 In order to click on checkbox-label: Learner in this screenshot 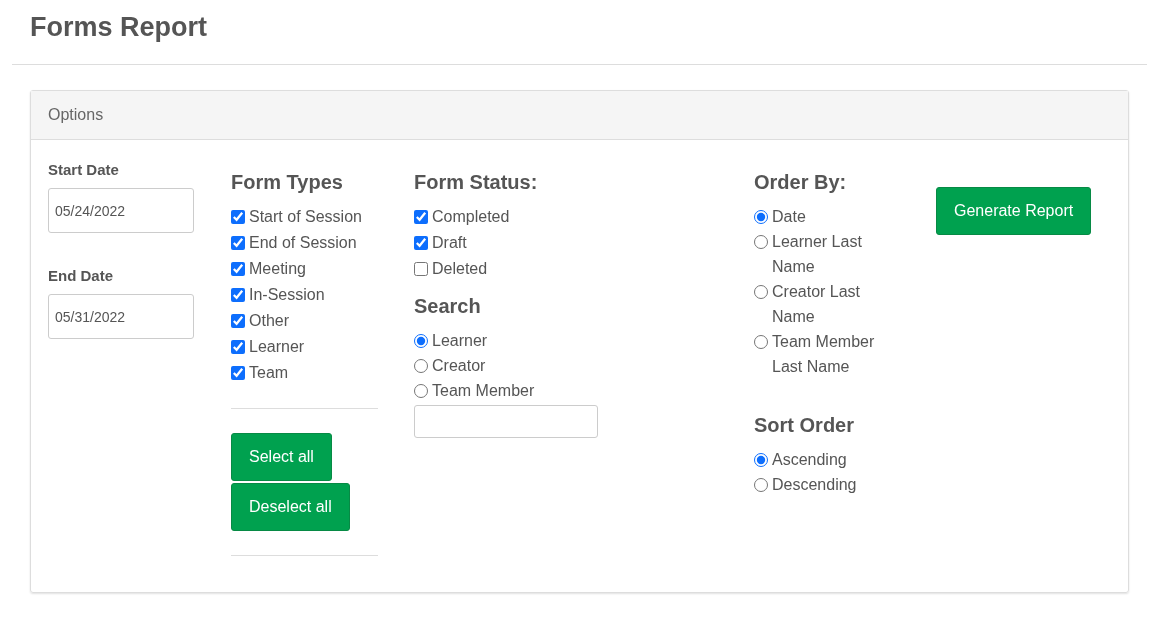, I will do `click(277, 347)`.